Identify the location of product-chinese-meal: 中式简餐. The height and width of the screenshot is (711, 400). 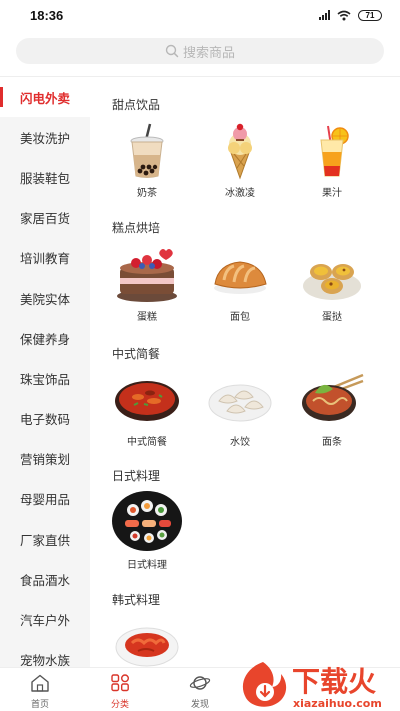
(147, 409).